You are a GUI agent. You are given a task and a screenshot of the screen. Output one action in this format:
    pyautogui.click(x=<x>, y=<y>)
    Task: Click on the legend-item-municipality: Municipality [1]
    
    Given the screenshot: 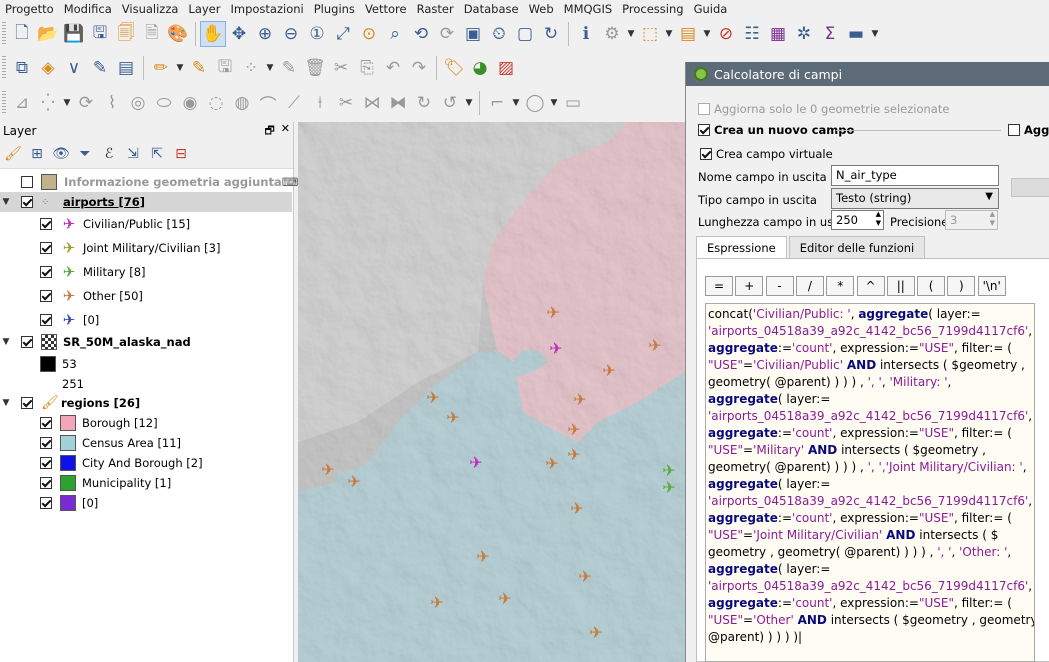 What is the action you would take?
    pyautogui.click(x=105, y=483)
    